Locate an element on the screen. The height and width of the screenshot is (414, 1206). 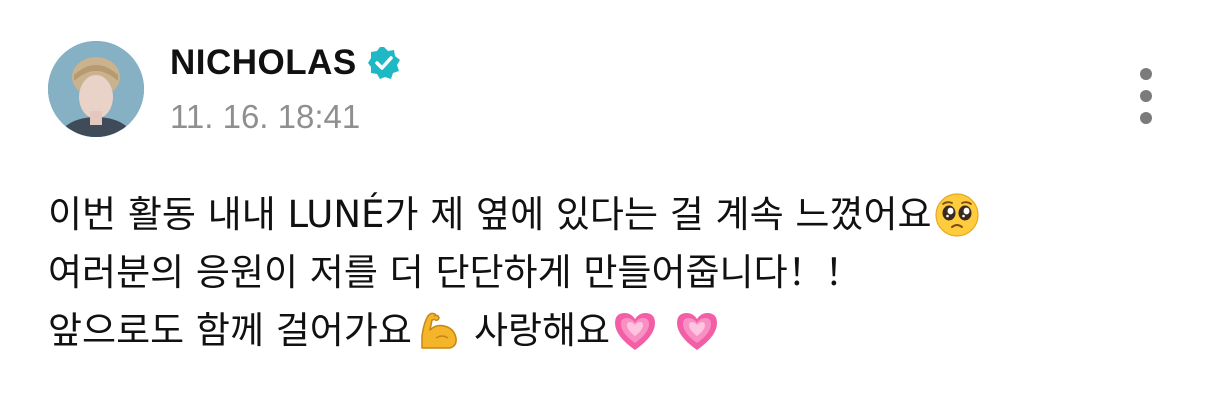
post-line-1: 이번 활동 내내 LUNÉ가 제 옆에 있다는 걸 계속 느꼈어요 is located at coordinates (608, 215).